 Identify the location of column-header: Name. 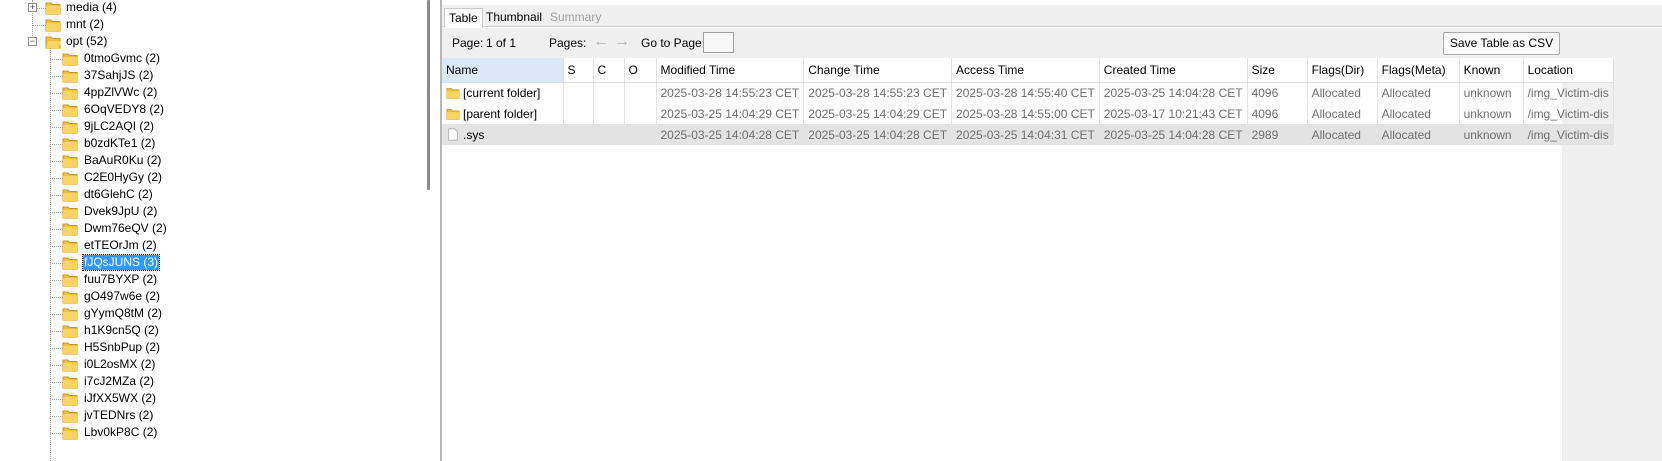
(503, 70).